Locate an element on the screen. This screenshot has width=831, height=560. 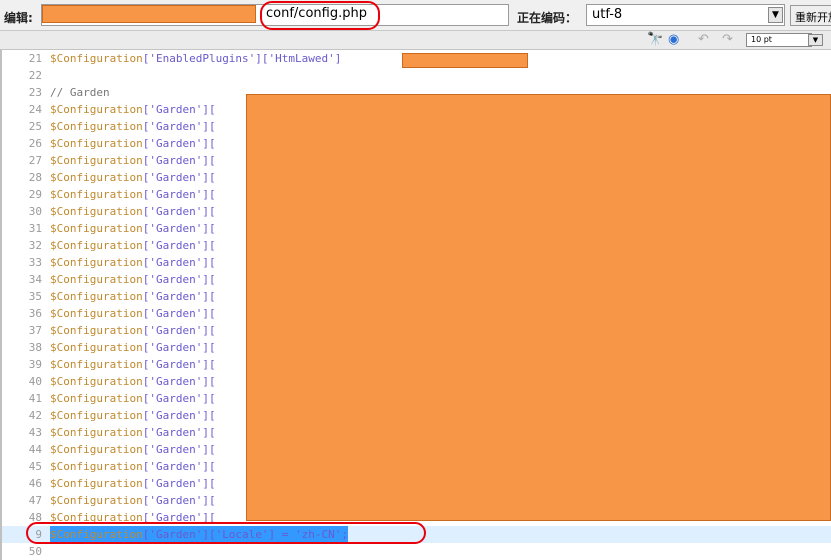
line-number: 46 is located at coordinates (35, 483).